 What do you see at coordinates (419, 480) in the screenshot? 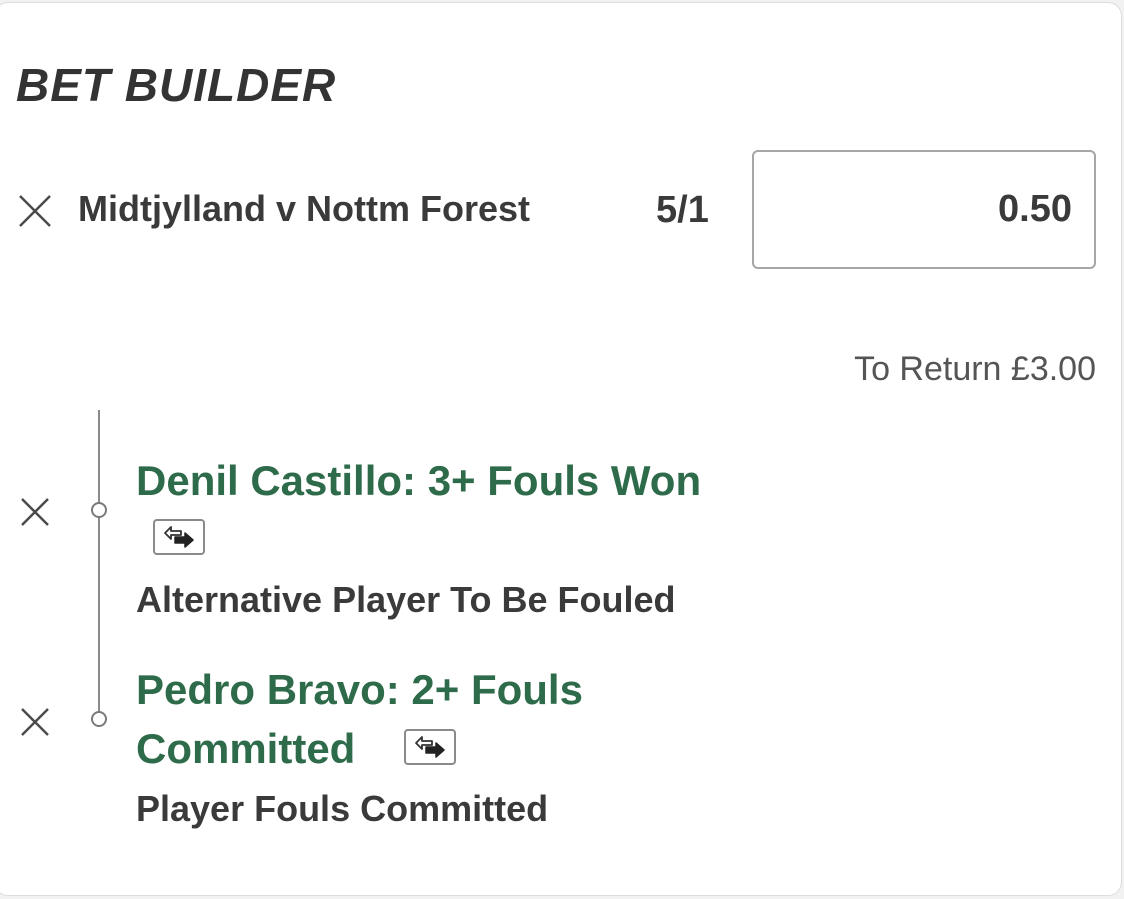
I see `selection-name: Denil Castillo: 3+ Fouls Won` at bounding box center [419, 480].